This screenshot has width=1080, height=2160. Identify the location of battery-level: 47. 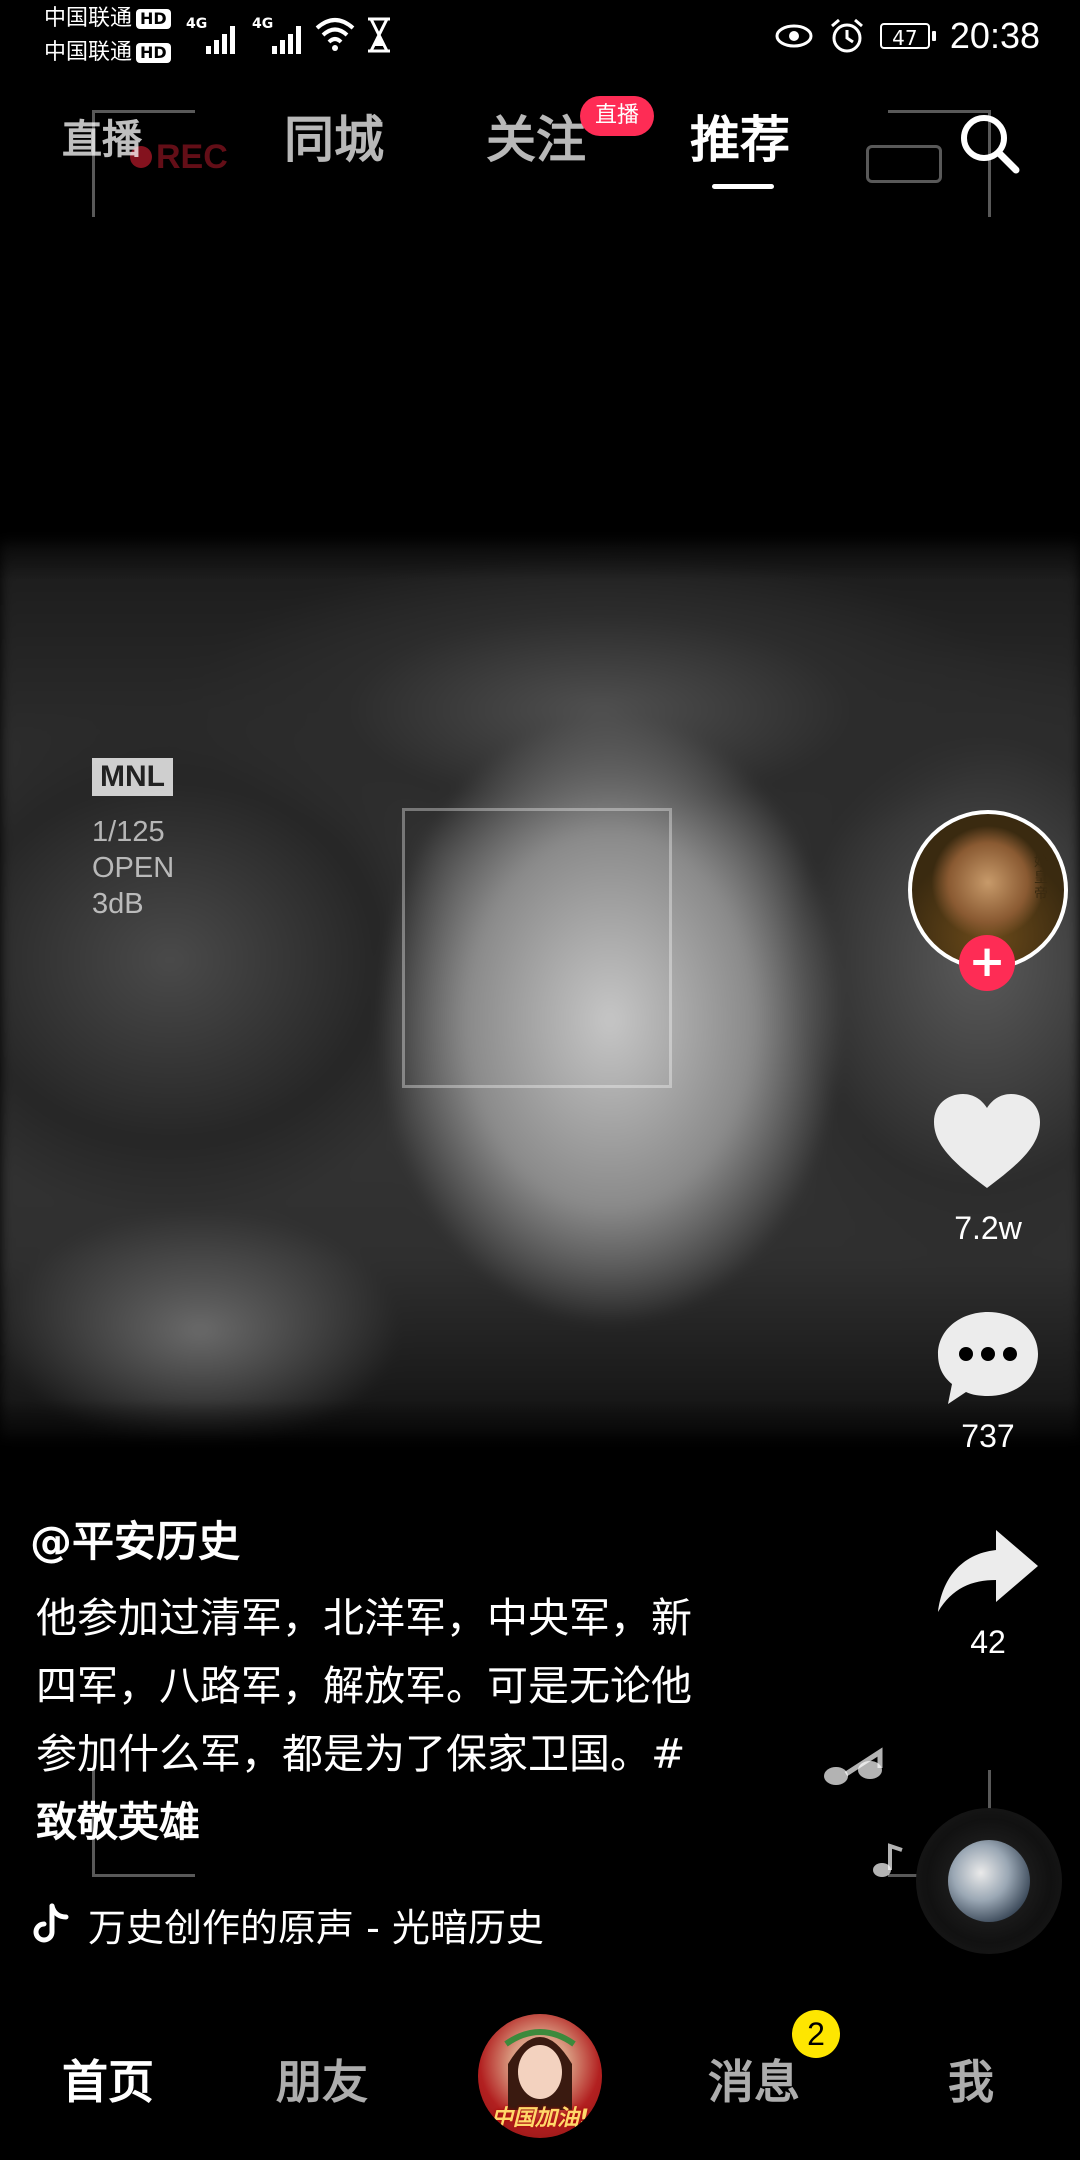
(904, 36).